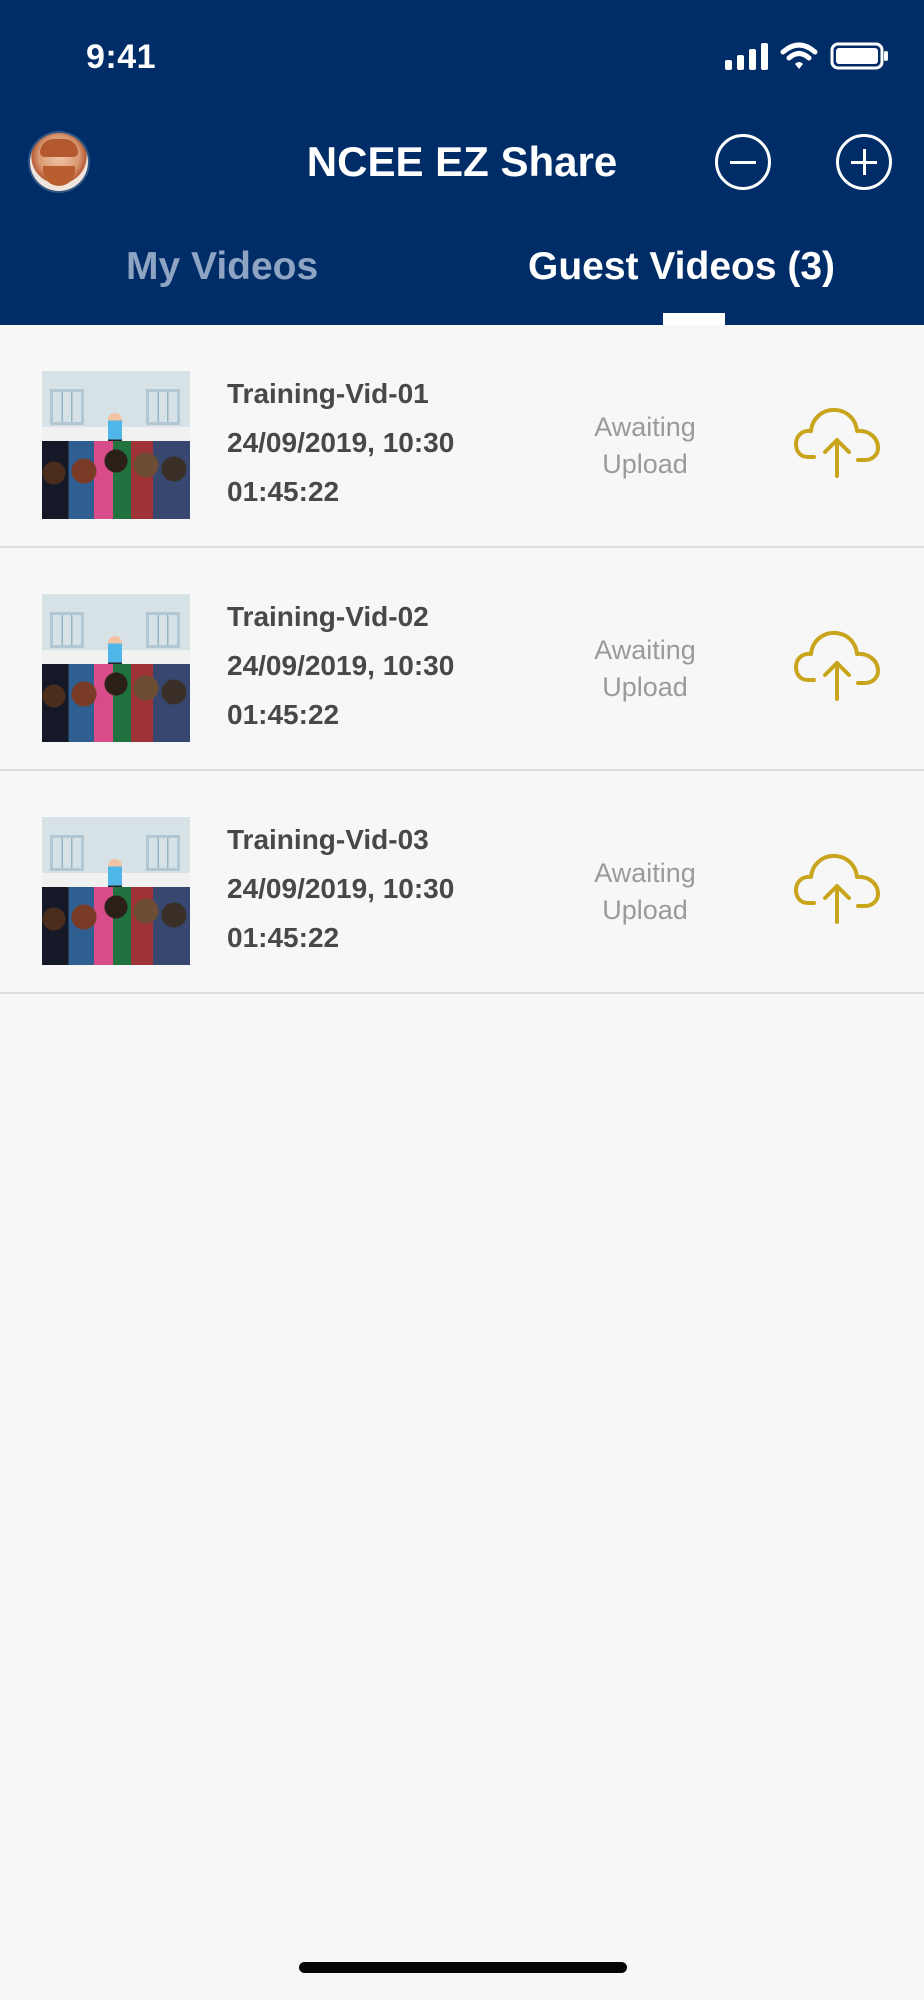  Describe the element at coordinates (746, 56) in the screenshot. I see `signal-icon` at that location.